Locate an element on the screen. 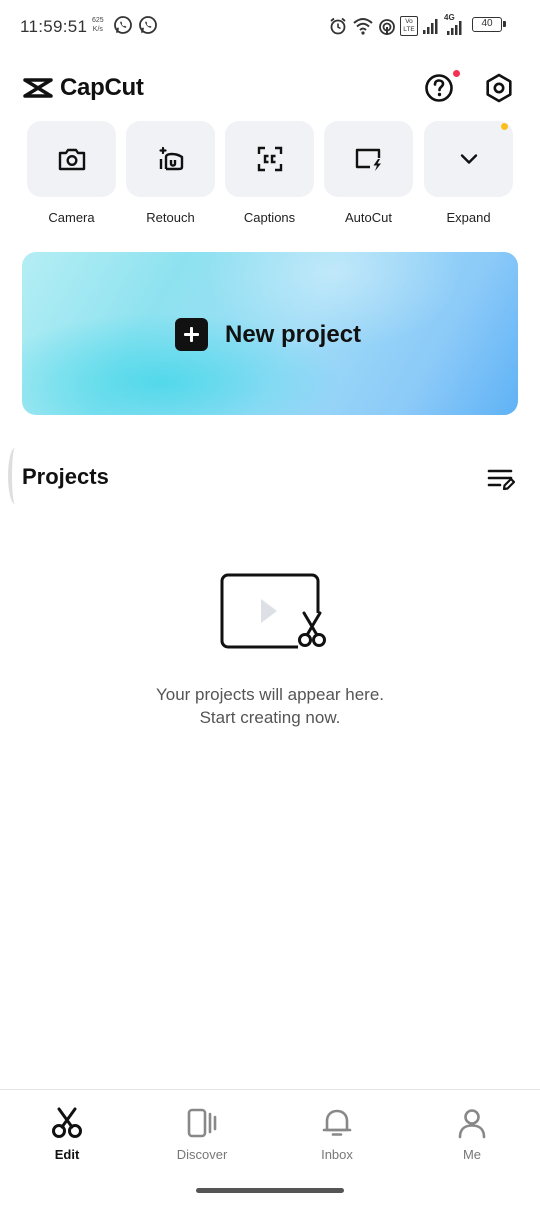 The height and width of the screenshot is (1206, 540). tool-expand-label: Expand is located at coordinates (468, 217).